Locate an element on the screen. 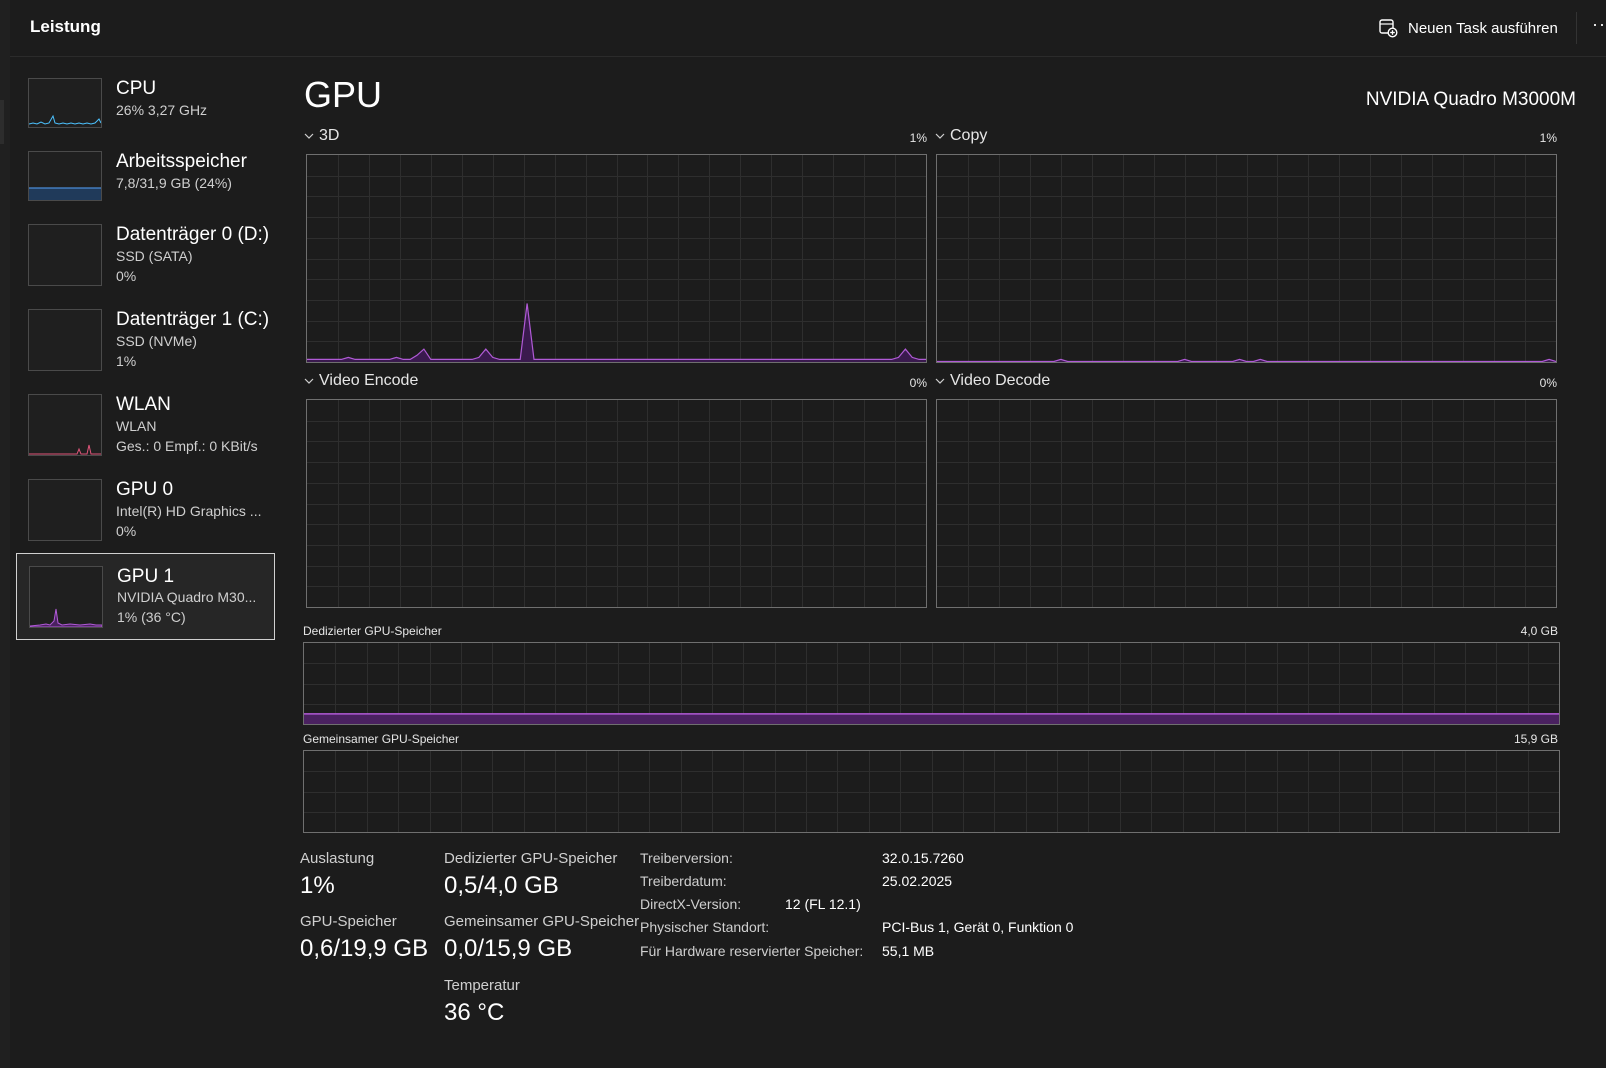 This screenshot has width=1606, height=1068. engine-graph-video-decode is located at coordinates (1246, 503).